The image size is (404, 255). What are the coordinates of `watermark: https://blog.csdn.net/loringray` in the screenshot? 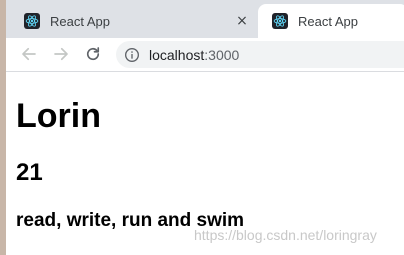 It's located at (285, 235).